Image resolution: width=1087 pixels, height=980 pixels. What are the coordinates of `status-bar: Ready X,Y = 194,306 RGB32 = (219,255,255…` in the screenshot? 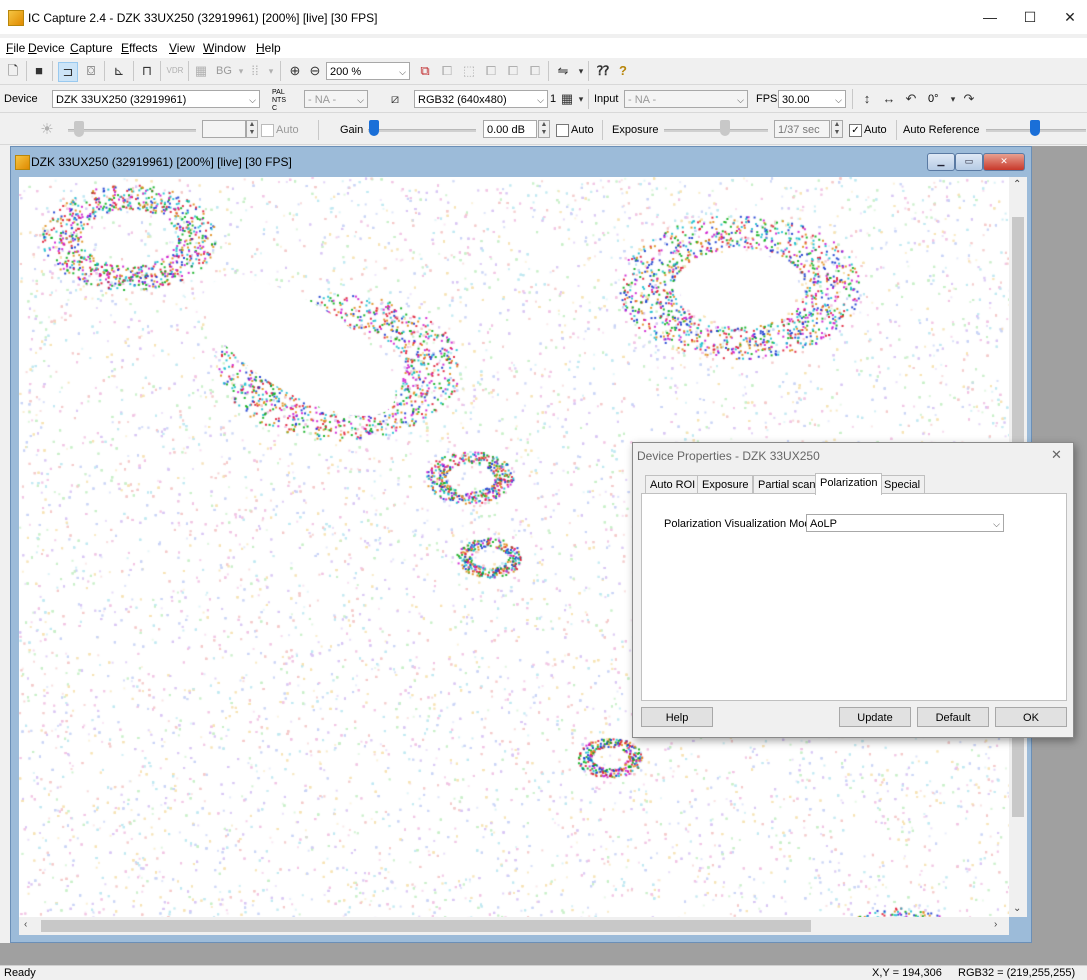 It's located at (543, 972).